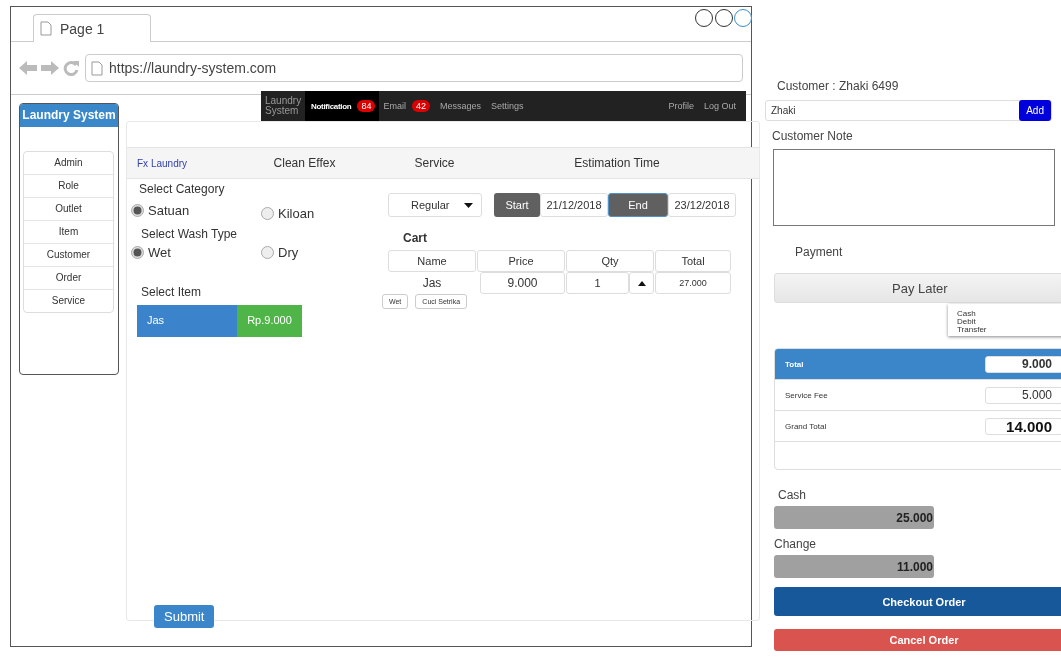 This screenshot has width=1061, height=661. I want to click on group-label: Select Wash Type, so click(190, 234).